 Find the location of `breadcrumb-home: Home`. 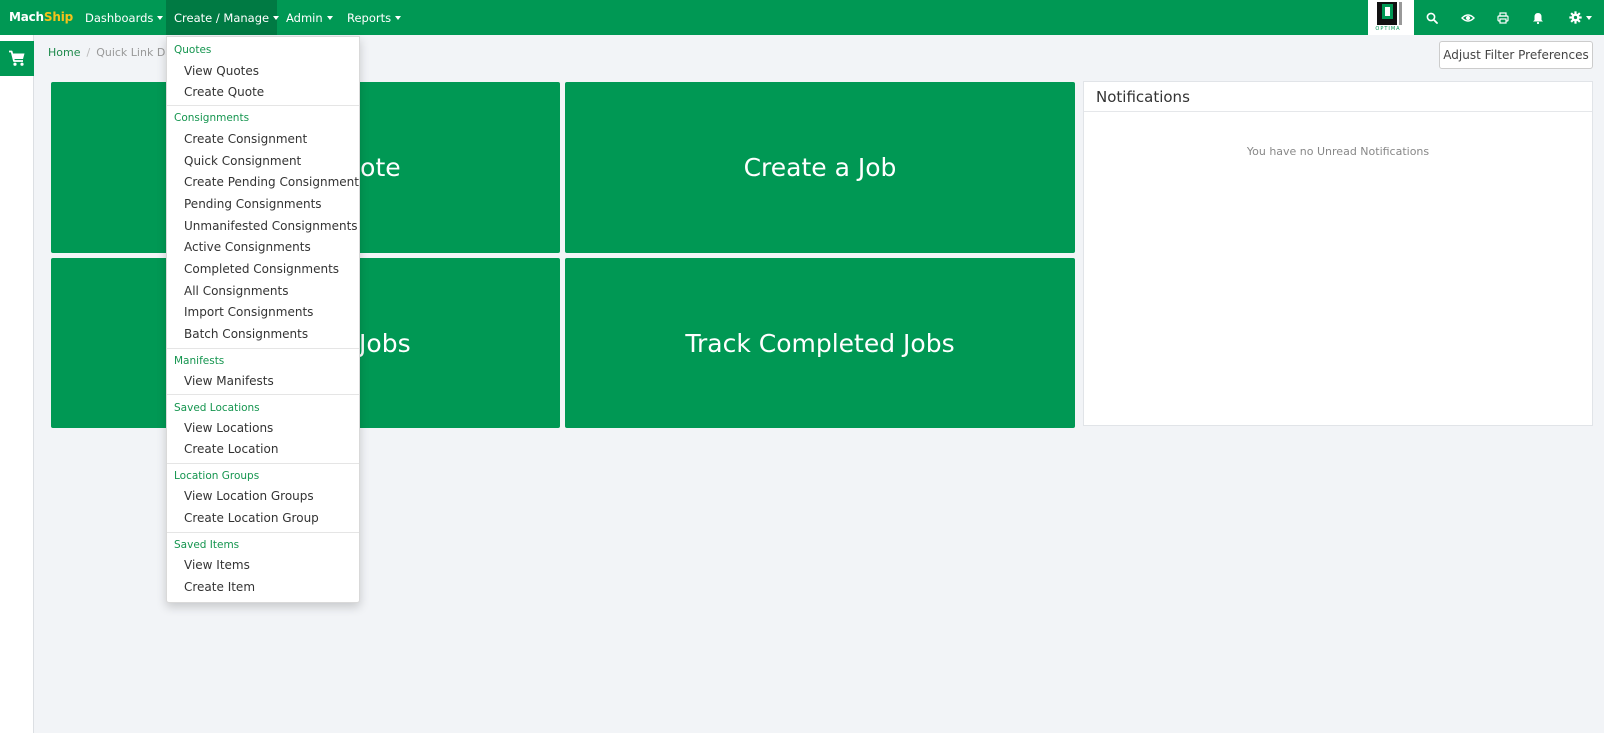

breadcrumb-home: Home is located at coordinates (64, 52).